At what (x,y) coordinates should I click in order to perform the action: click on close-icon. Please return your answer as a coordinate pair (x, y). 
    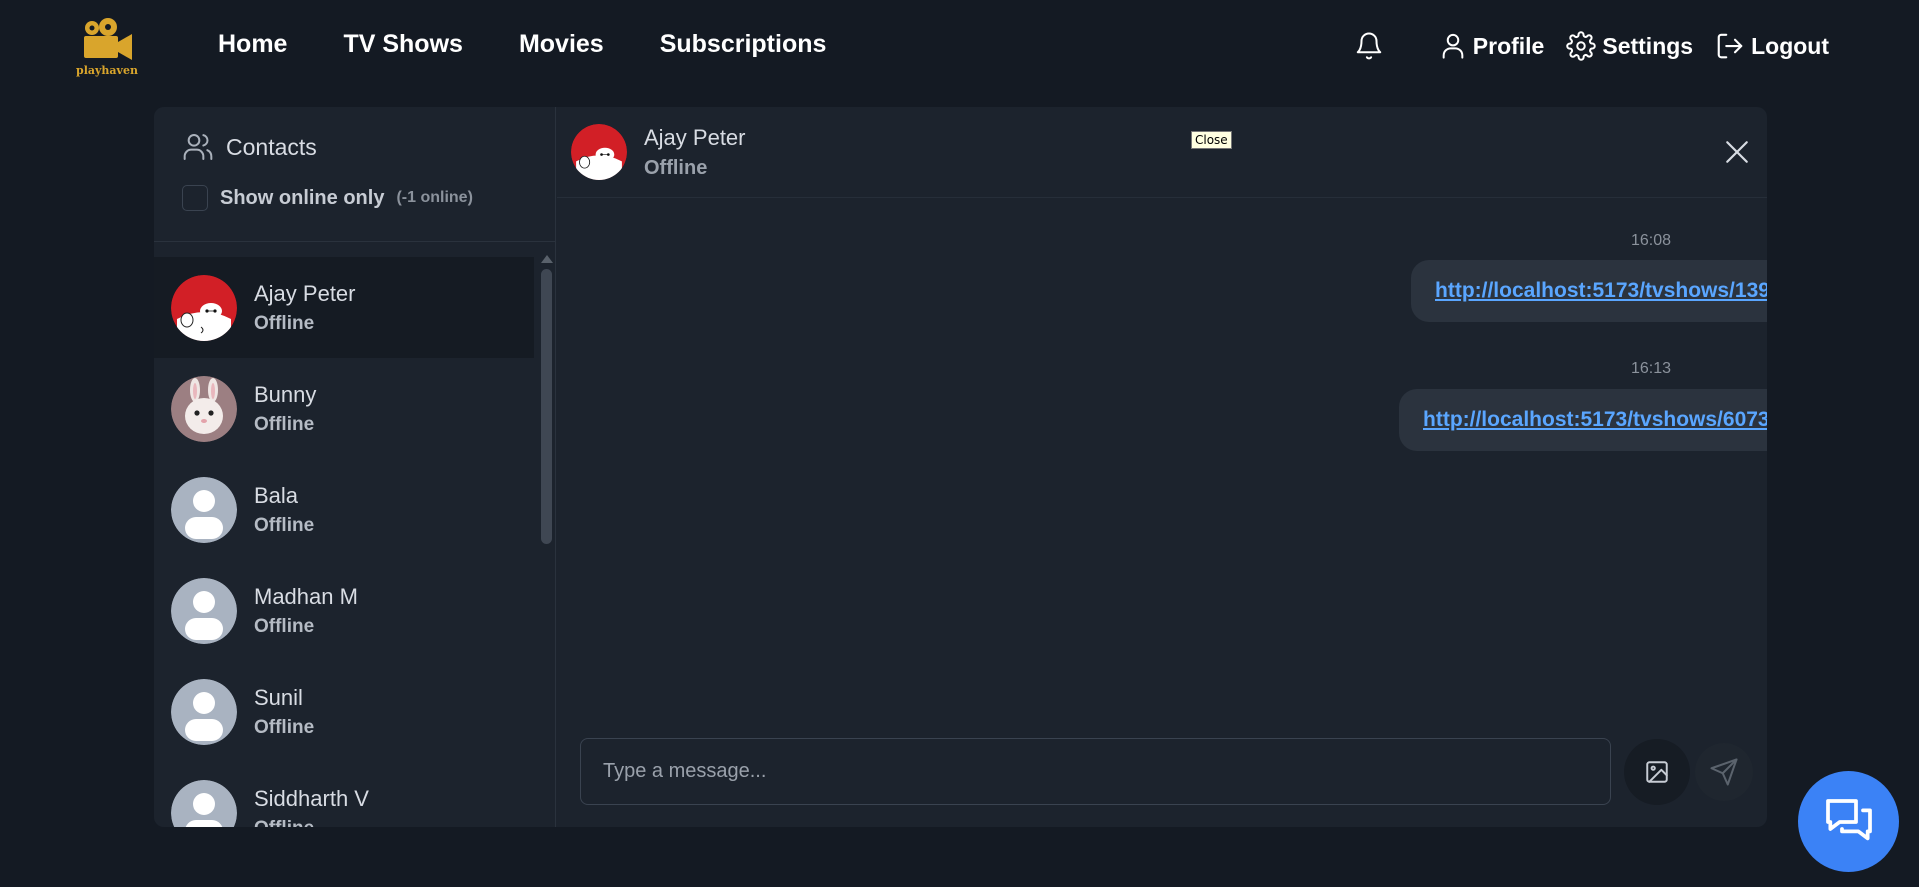
    Looking at the image, I should click on (1737, 152).